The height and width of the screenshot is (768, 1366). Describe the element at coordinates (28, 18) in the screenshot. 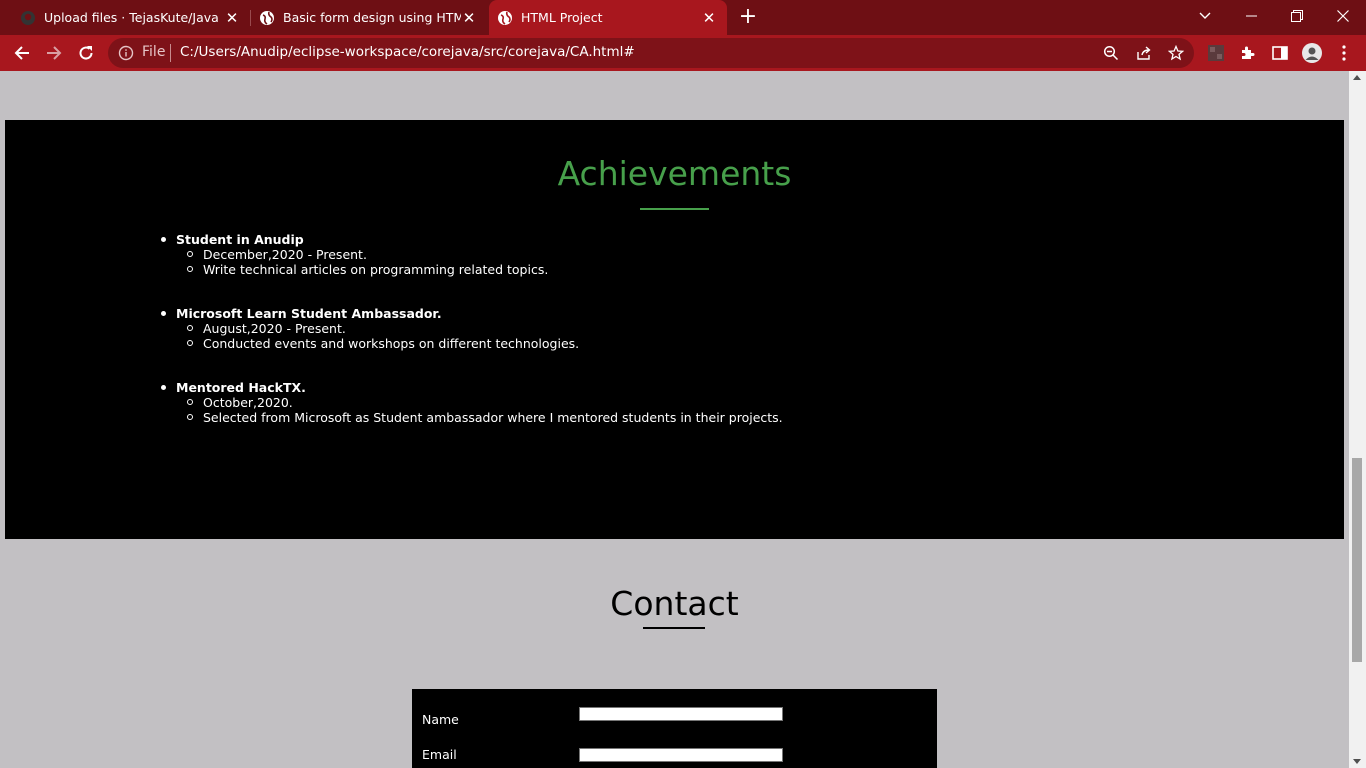

I see `github-icon` at that location.